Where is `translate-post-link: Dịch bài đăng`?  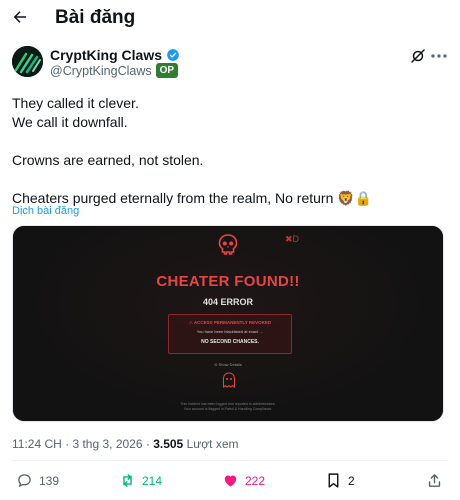 translate-post-link: Dịch bài đăng is located at coordinates (45, 211).